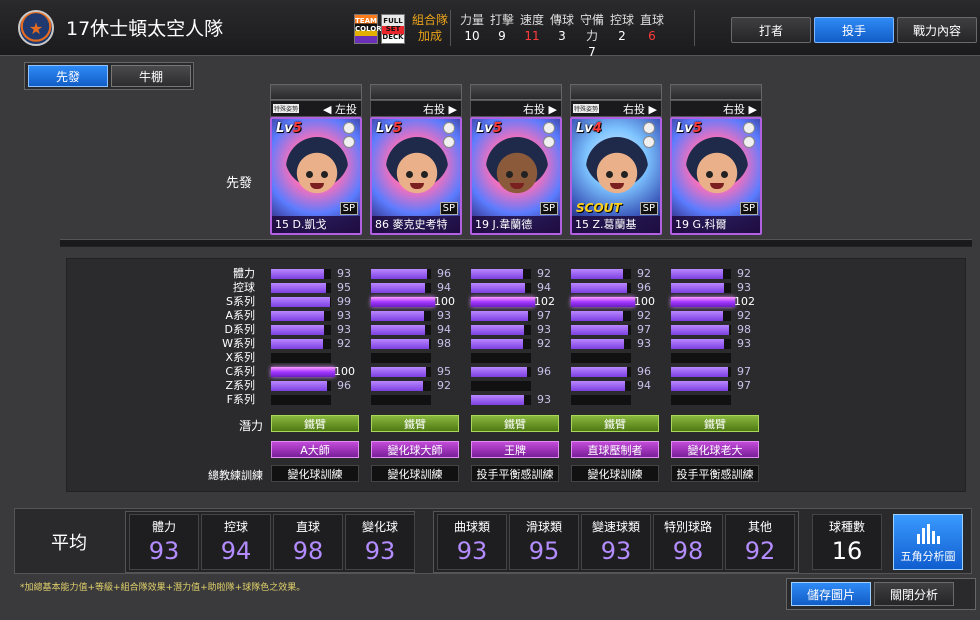 The width and height of the screenshot is (980, 620). What do you see at coordinates (532, 28) in the screenshot?
I see `combo-stat: 速度 11` at bounding box center [532, 28].